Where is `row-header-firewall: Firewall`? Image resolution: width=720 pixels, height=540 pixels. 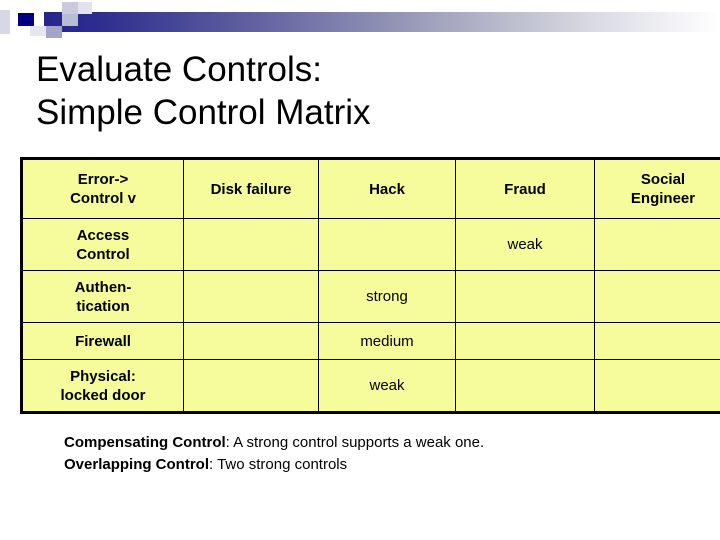
row-header-firewall: Firewall is located at coordinates (102, 341).